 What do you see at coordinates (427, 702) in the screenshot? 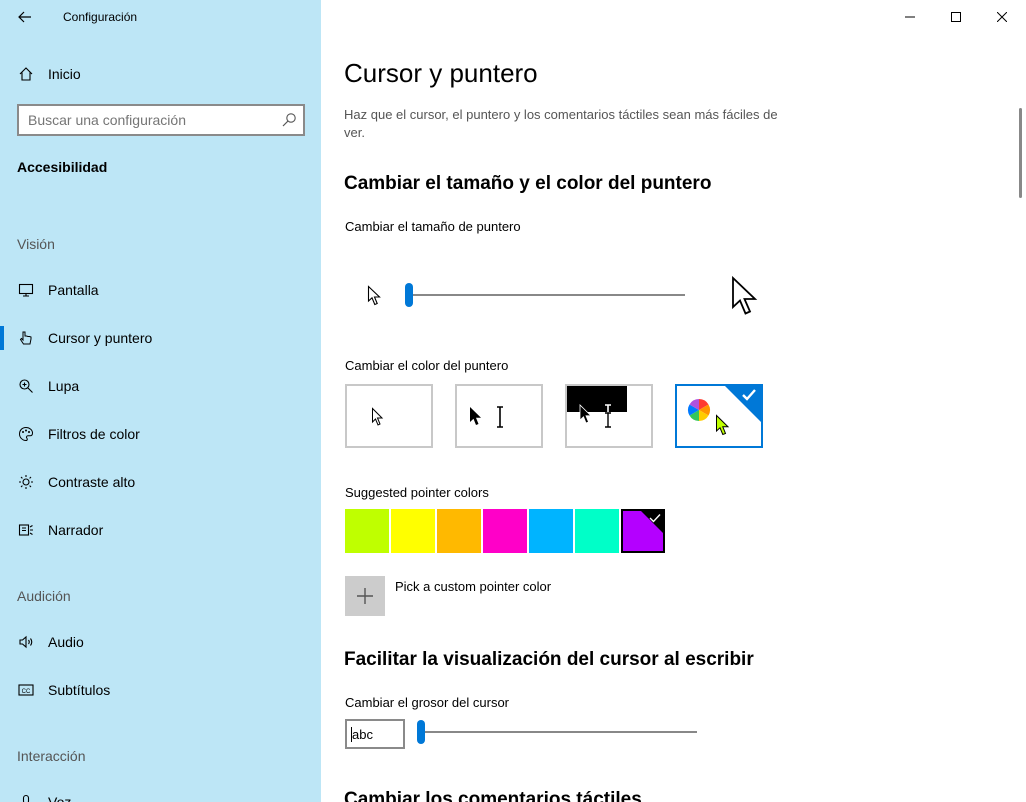
I see `thickness-label: Cambiar el grosor del cursor` at bounding box center [427, 702].